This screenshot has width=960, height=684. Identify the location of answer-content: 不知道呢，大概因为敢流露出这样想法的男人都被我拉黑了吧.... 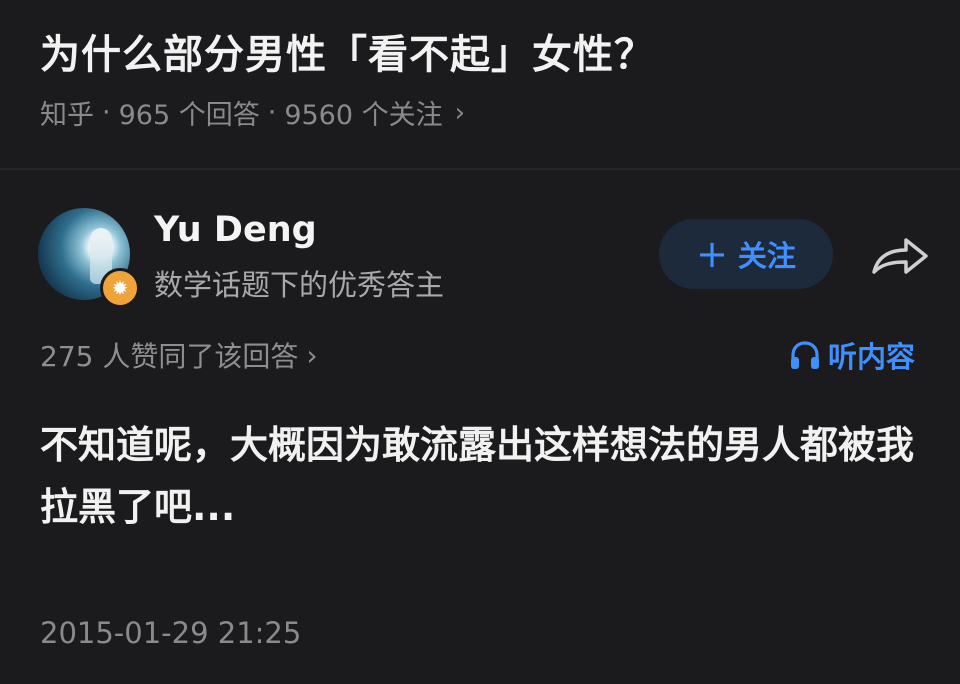
(477, 476).